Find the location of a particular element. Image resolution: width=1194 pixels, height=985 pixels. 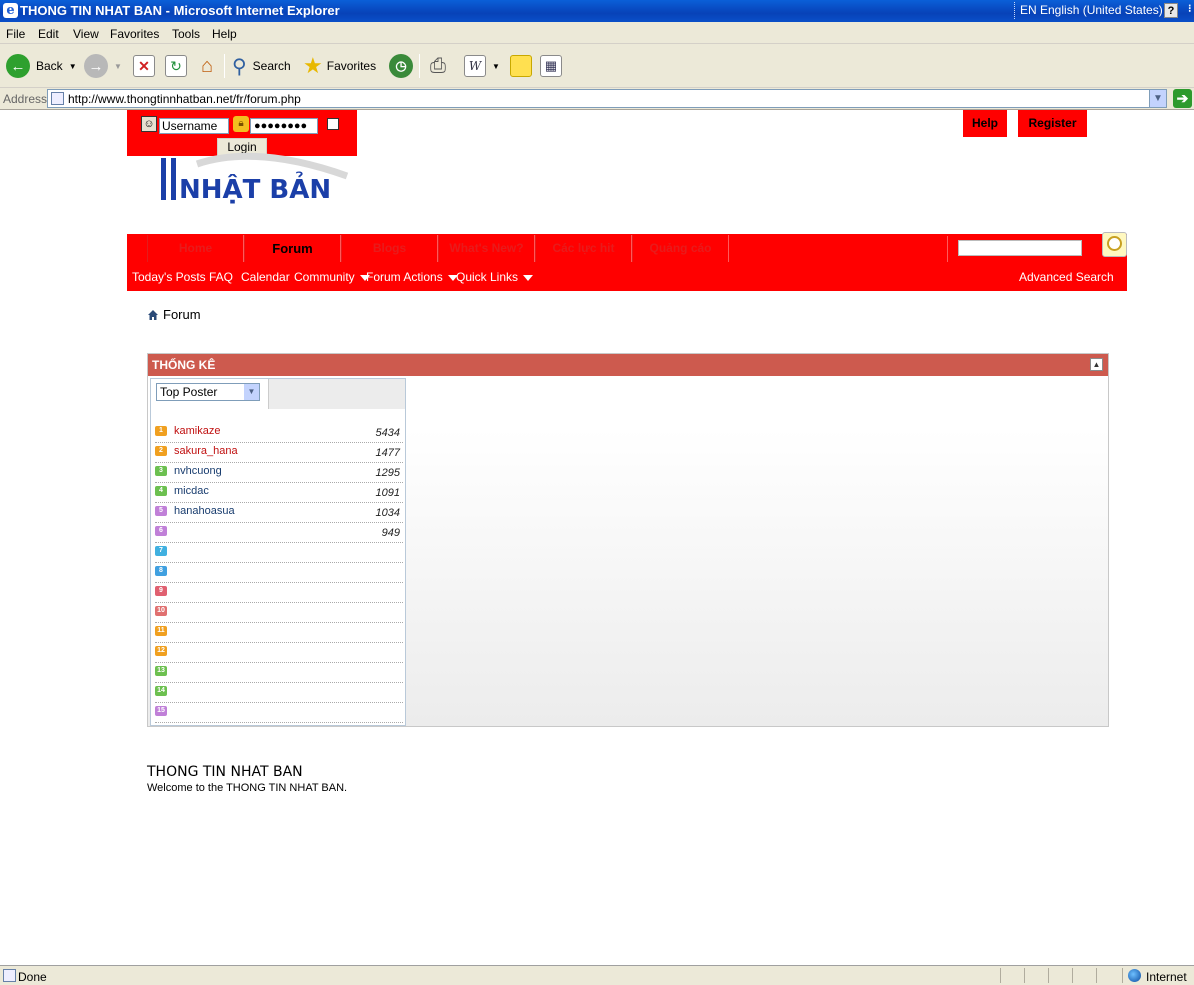

favorites-star-icon: ★ is located at coordinates (313, 65).